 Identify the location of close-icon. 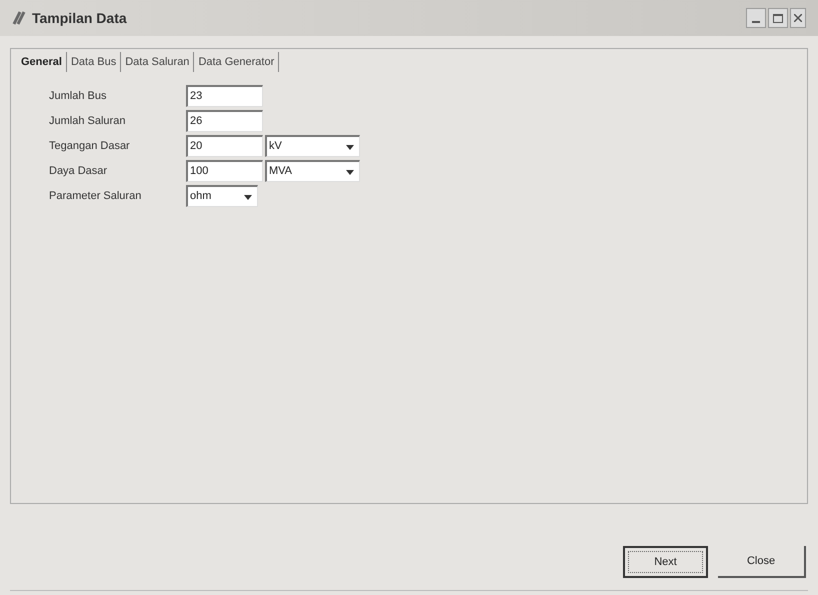
(798, 18).